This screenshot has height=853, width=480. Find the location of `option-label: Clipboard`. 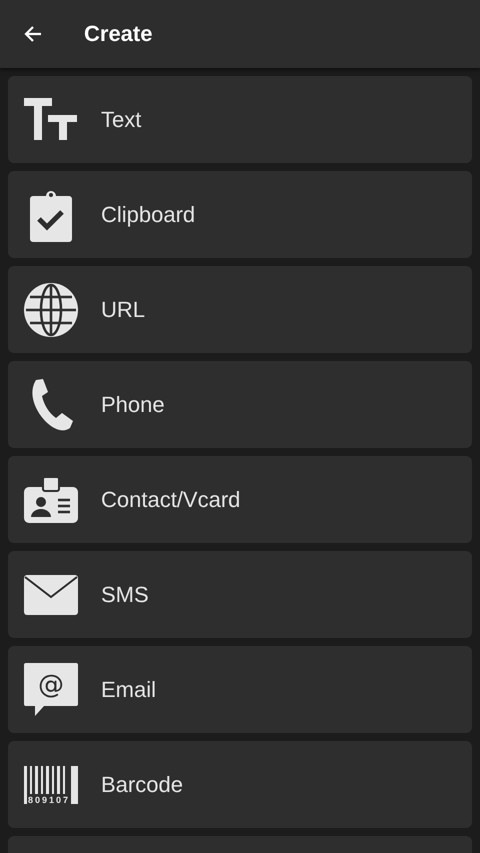

option-label: Clipboard is located at coordinates (148, 215).